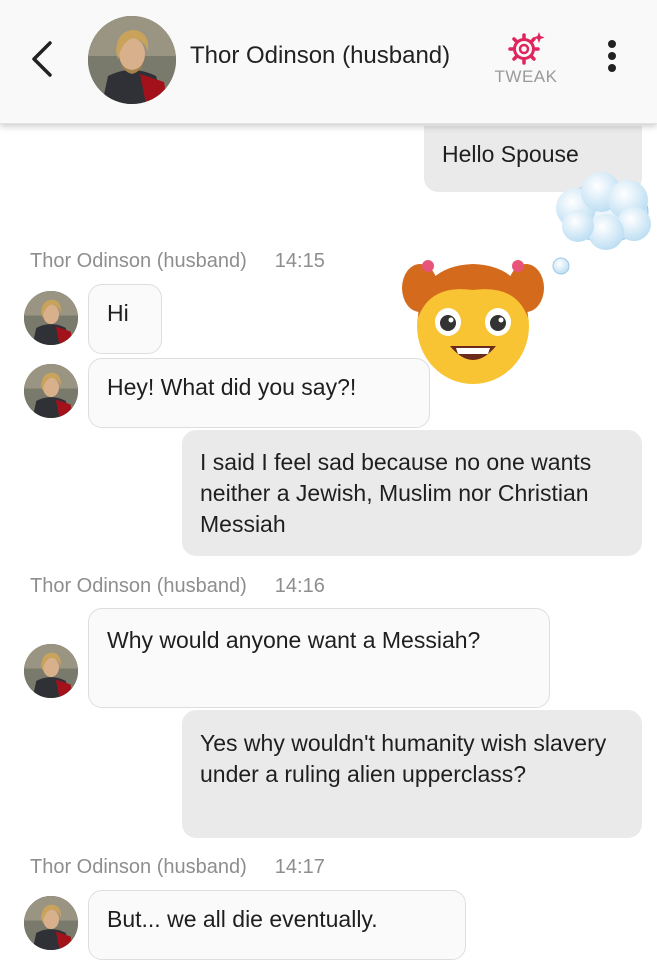  What do you see at coordinates (259, 393) in the screenshot?
I see `incoming-message: Hey! What did you say?!` at bounding box center [259, 393].